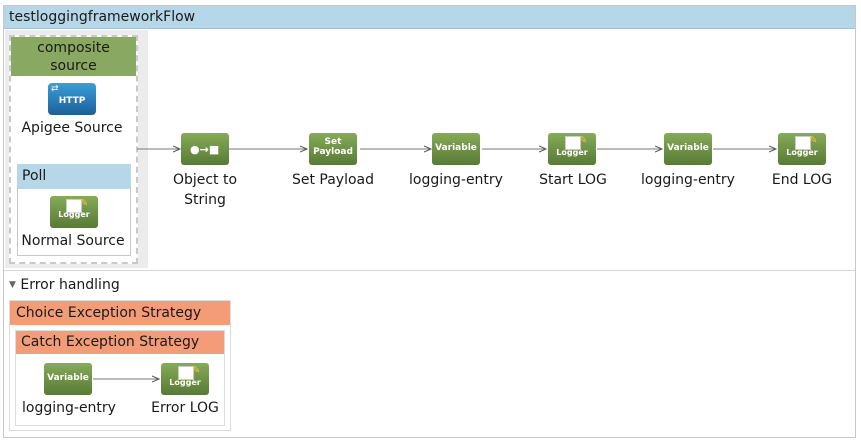 The image size is (861, 442). I want to click on error-step-label: logging-entry, so click(69, 408).